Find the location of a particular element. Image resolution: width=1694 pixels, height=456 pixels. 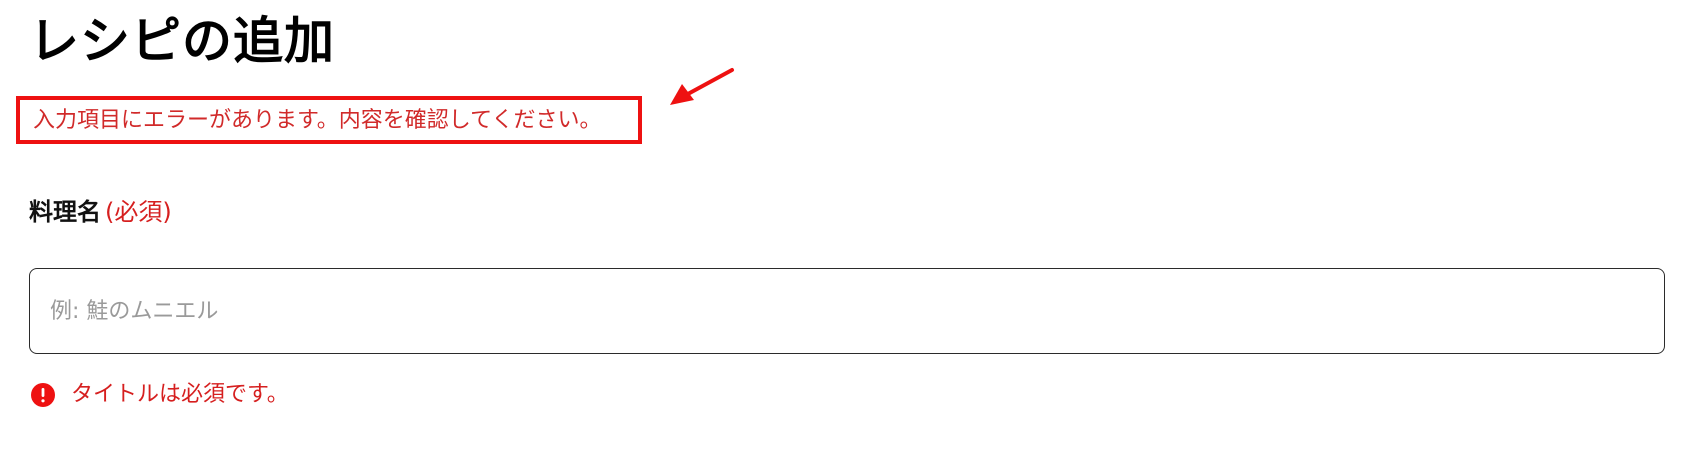

title-field-label-text: 料理名 is located at coordinates (65, 212).